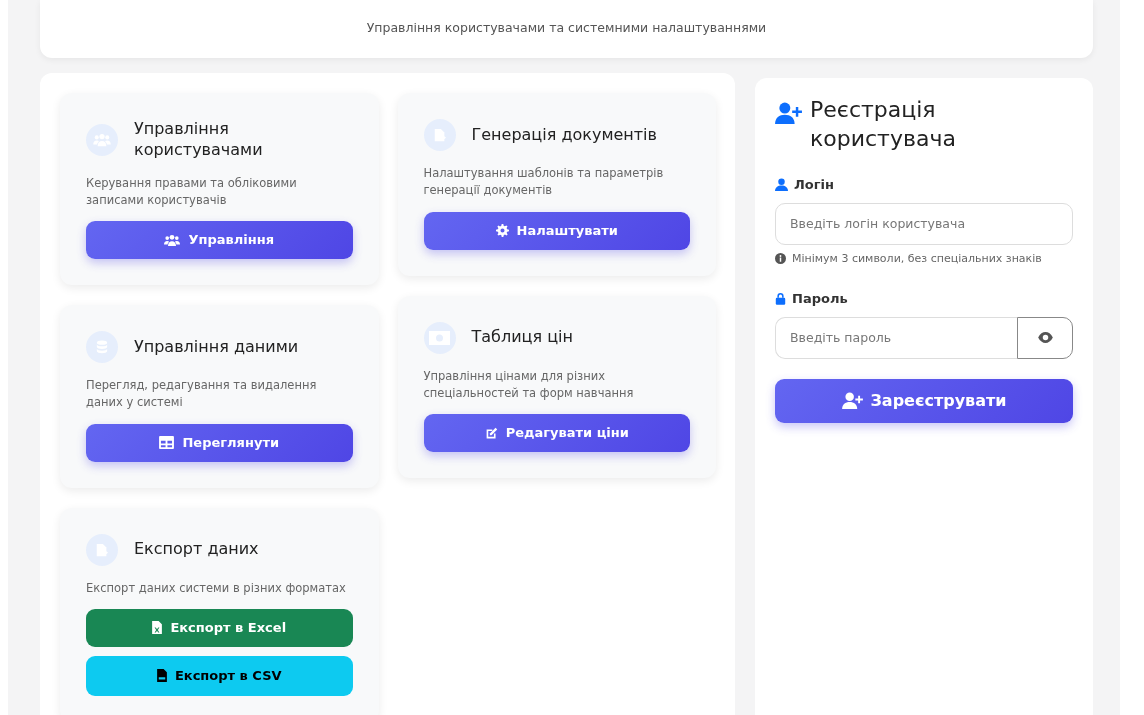 This screenshot has height=715, width=1144. I want to click on card-description: Експорт даних системи в різних форматах, so click(216, 588).